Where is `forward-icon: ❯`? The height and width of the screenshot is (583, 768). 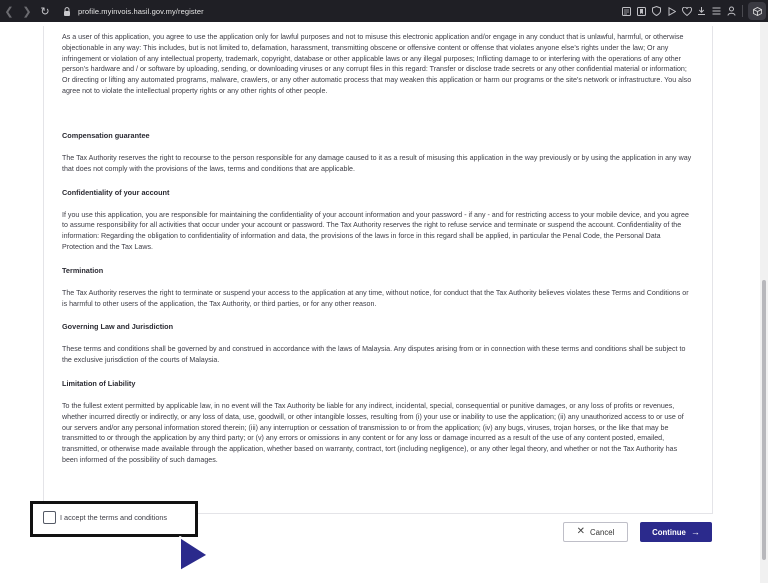 forward-icon: ❯ is located at coordinates (27, 11).